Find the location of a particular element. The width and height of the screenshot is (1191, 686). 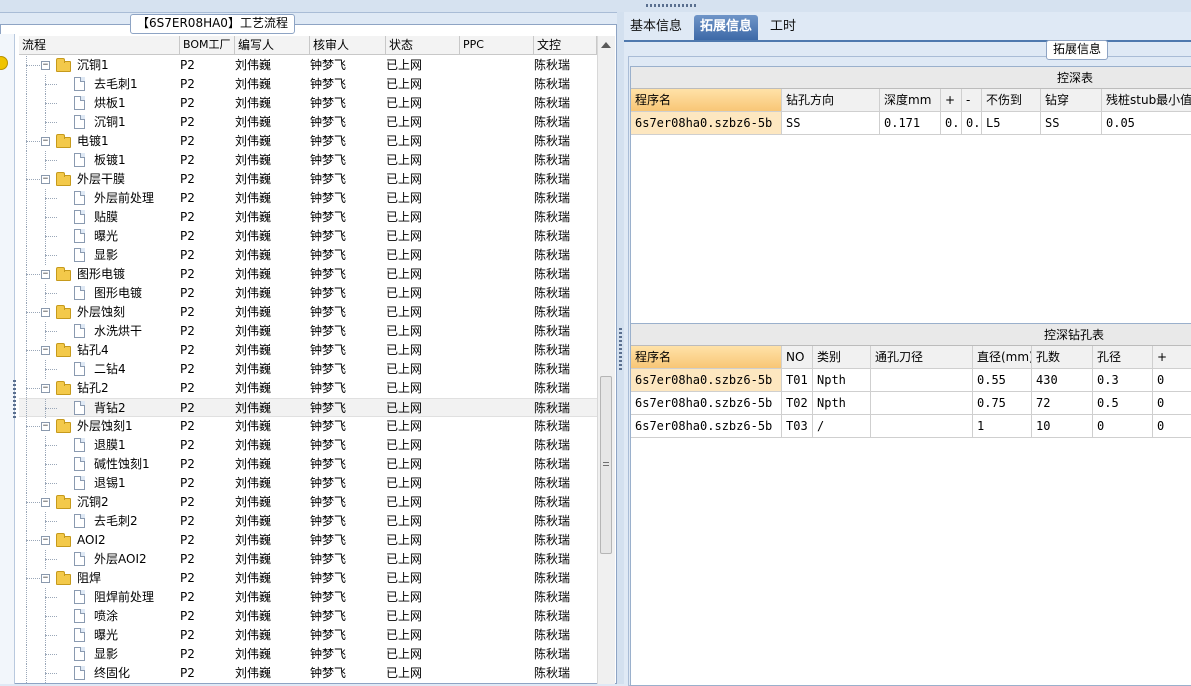

tree-node-step: 沉铜1 P2 刘伟巍 钟梦飞 已上网 陈秋瑞 is located at coordinates (308, 122).